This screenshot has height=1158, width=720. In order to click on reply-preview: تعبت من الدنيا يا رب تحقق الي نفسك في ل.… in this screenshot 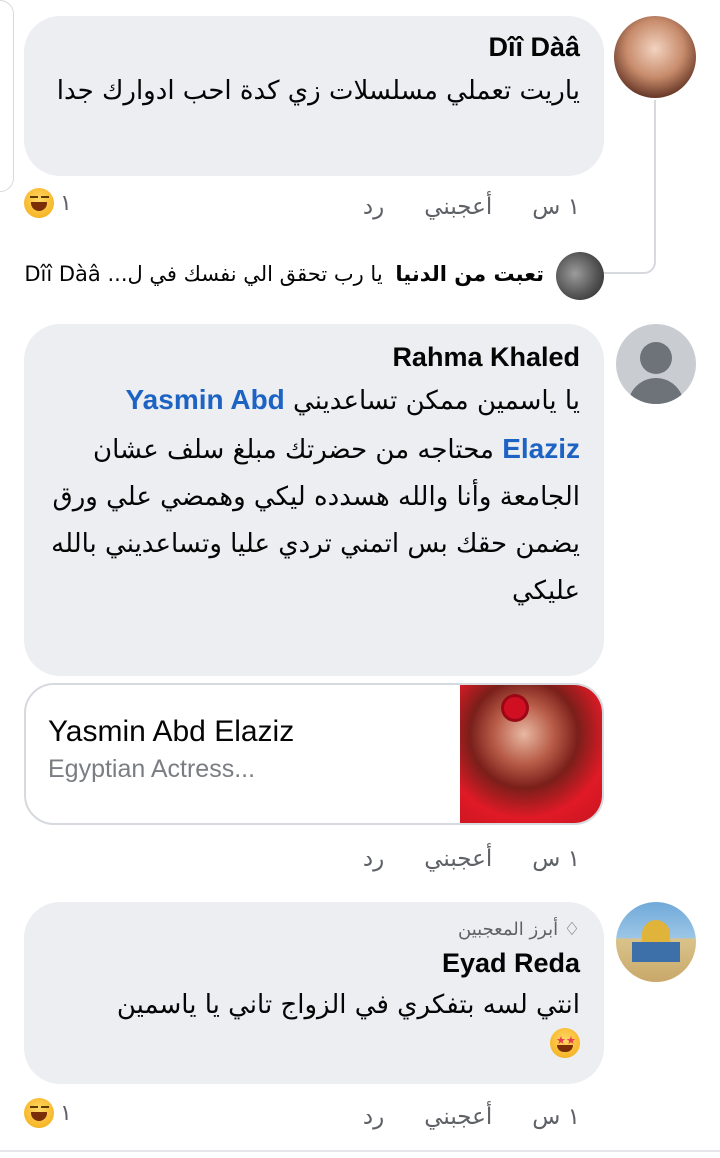, I will do `click(284, 274)`.